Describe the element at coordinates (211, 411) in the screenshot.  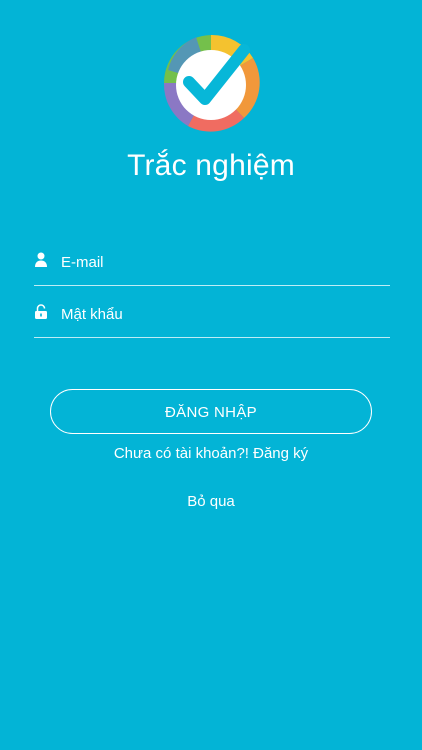
I see `login-button: ĐĂNG NHẬP` at that location.